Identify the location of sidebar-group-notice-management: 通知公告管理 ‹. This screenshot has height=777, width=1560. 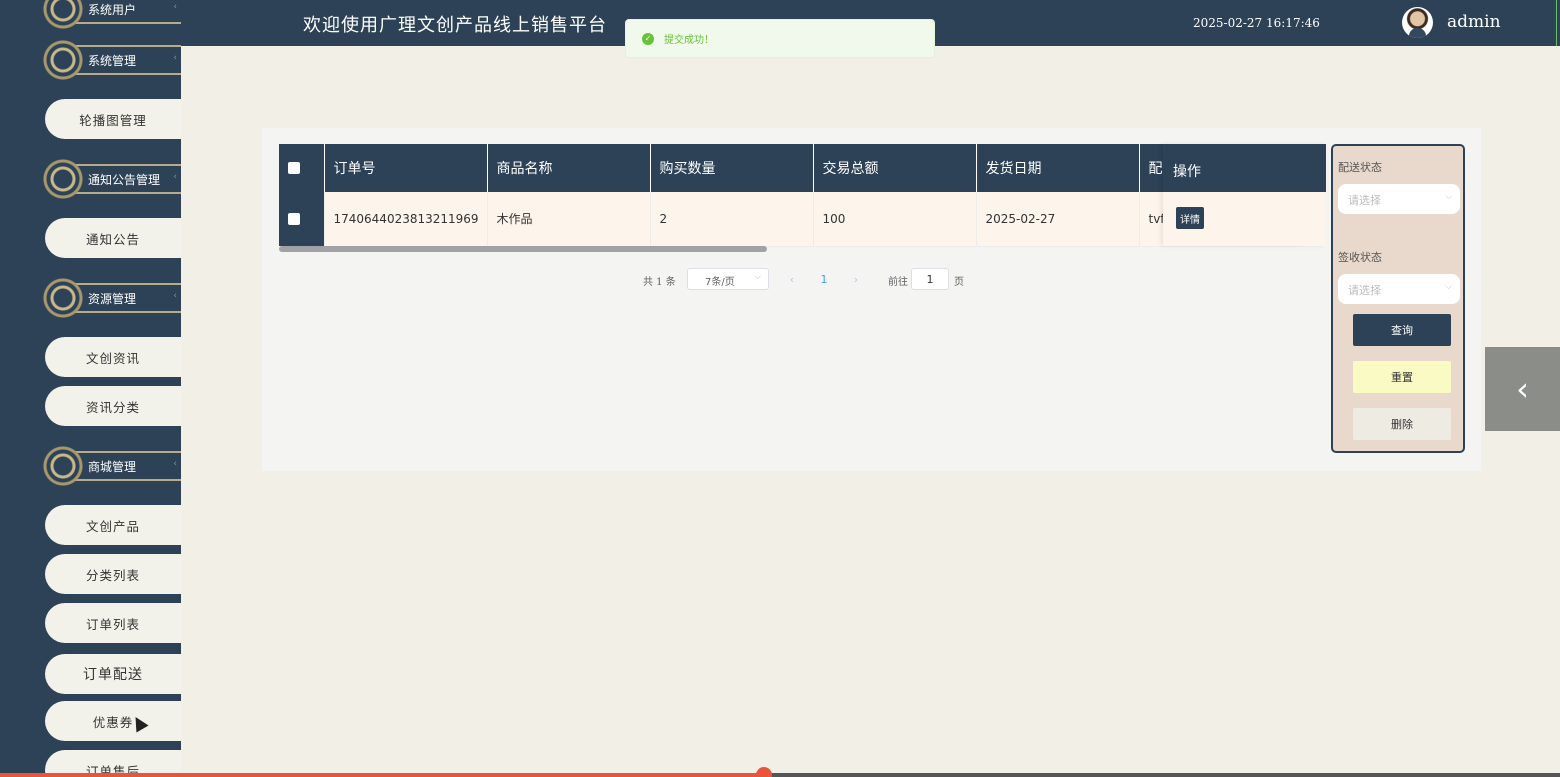
(110, 179).